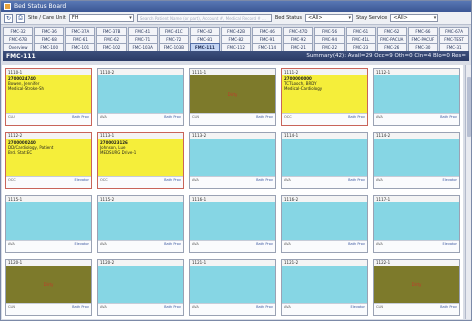  What do you see at coordinates (49, 39) in the screenshot?
I see `tab-fmc-68: FMC-68` at bounding box center [49, 39].